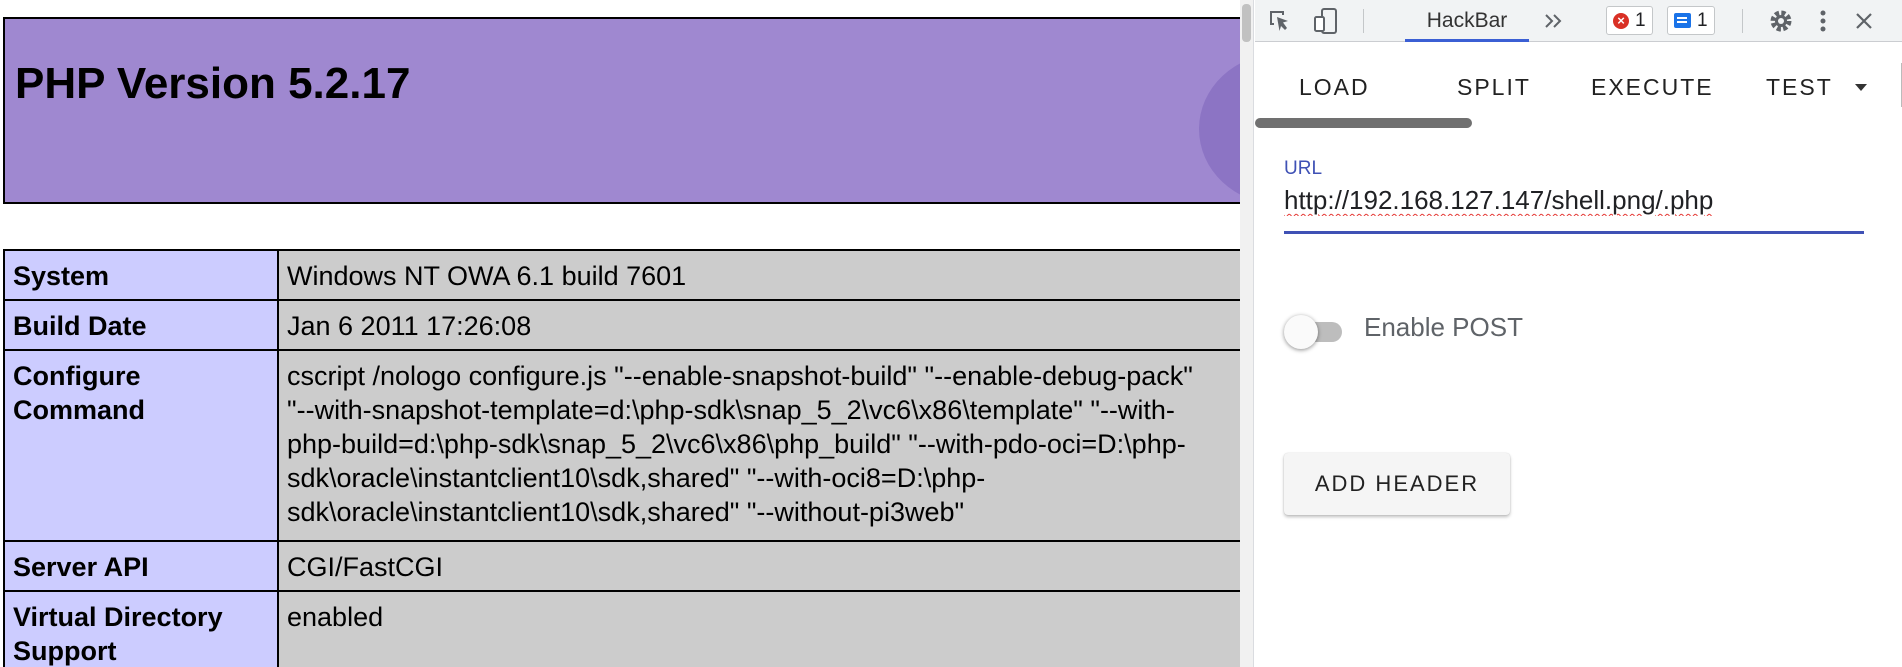  I want to click on error-count-badge: × 1, so click(1629, 20).